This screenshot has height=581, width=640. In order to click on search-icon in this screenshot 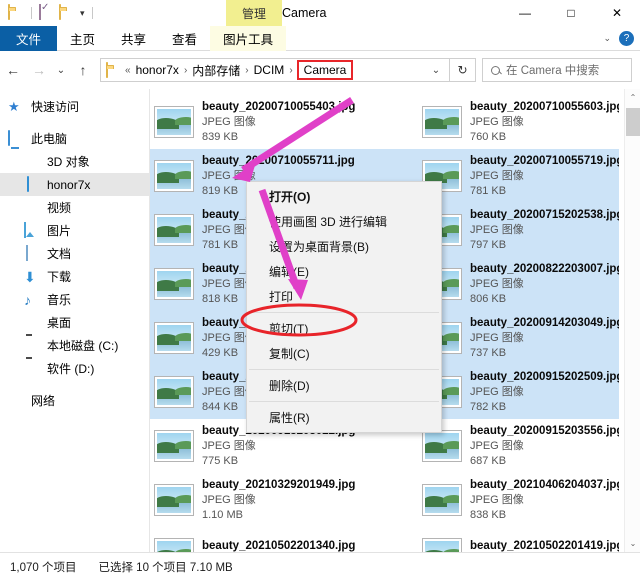, I will do `click(495, 70)`.